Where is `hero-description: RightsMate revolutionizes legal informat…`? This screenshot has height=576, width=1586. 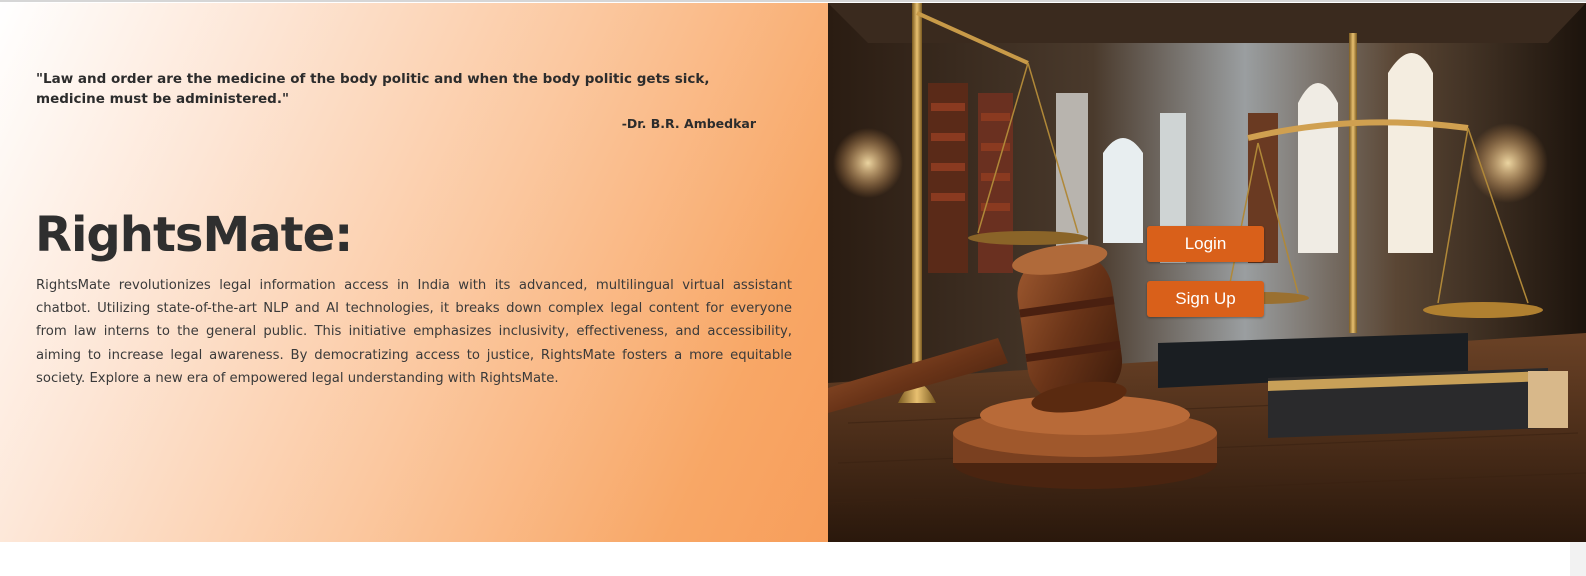
hero-description: RightsMate revolutionizes legal informat… is located at coordinates (414, 332).